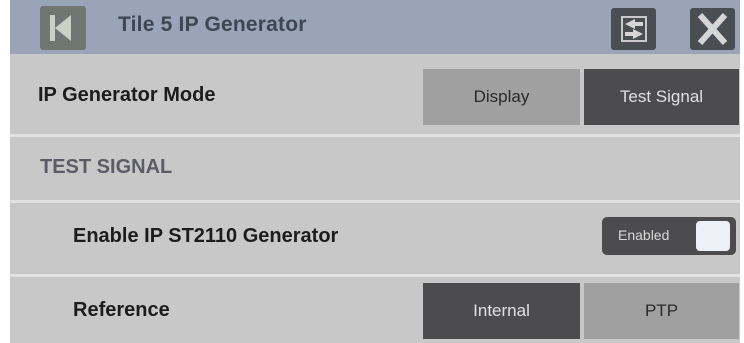 The width and height of the screenshot is (744, 343). Describe the element at coordinates (501, 311) in the screenshot. I see `internal-option: Internal` at that location.